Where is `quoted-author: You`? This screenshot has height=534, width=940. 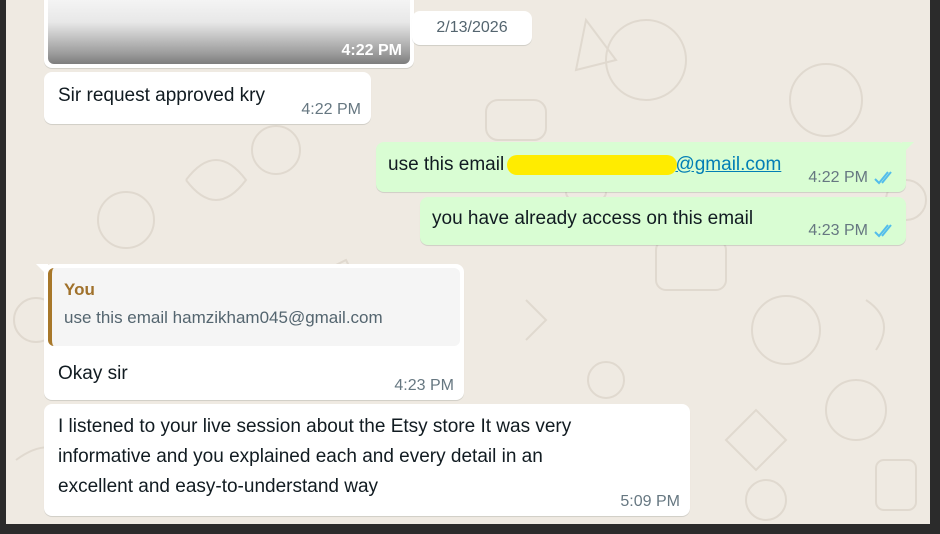 quoted-author: You is located at coordinates (79, 289).